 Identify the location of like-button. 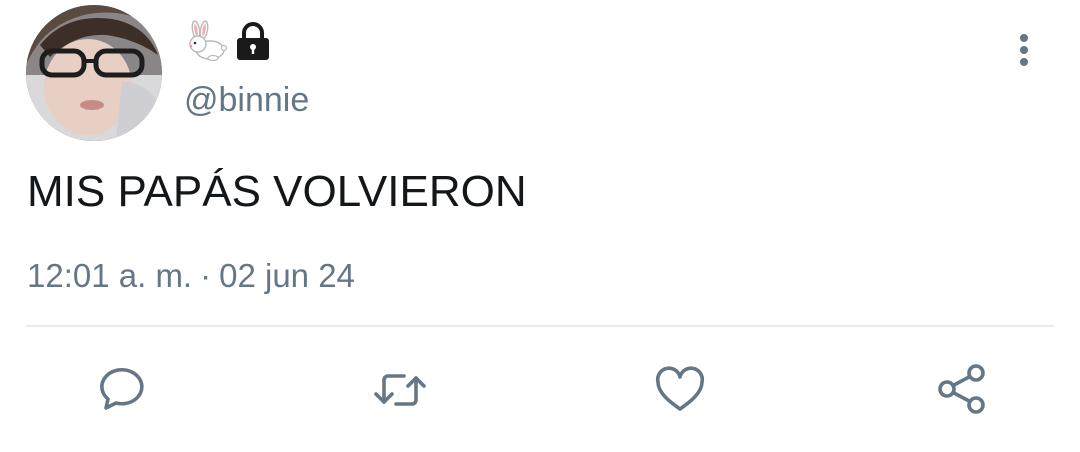
(680, 390).